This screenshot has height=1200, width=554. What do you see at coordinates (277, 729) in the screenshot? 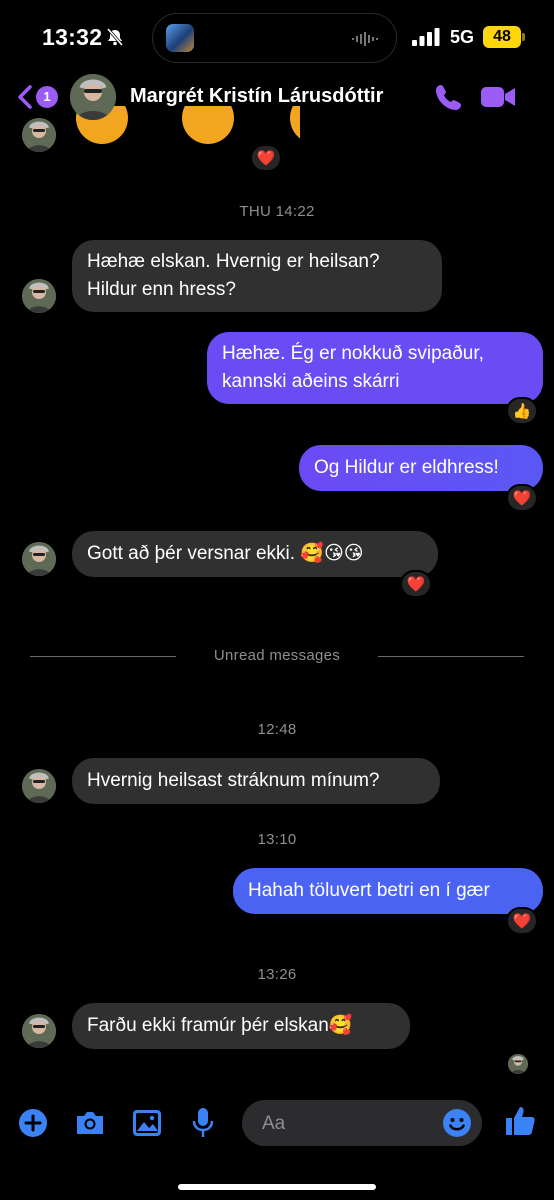
I see `timestamp: 12:48` at bounding box center [277, 729].